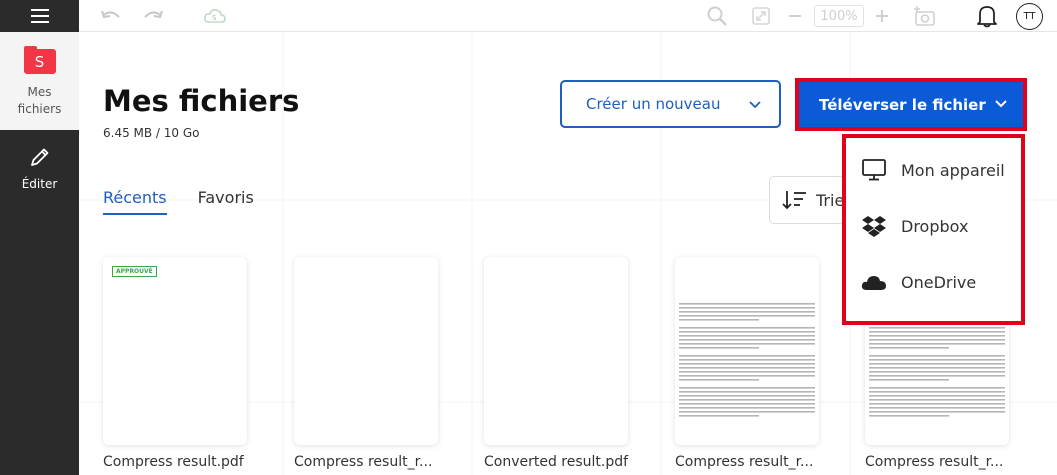 The image size is (1057, 475). I want to click on file-name: Compress result.pdf, so click(183, 462).